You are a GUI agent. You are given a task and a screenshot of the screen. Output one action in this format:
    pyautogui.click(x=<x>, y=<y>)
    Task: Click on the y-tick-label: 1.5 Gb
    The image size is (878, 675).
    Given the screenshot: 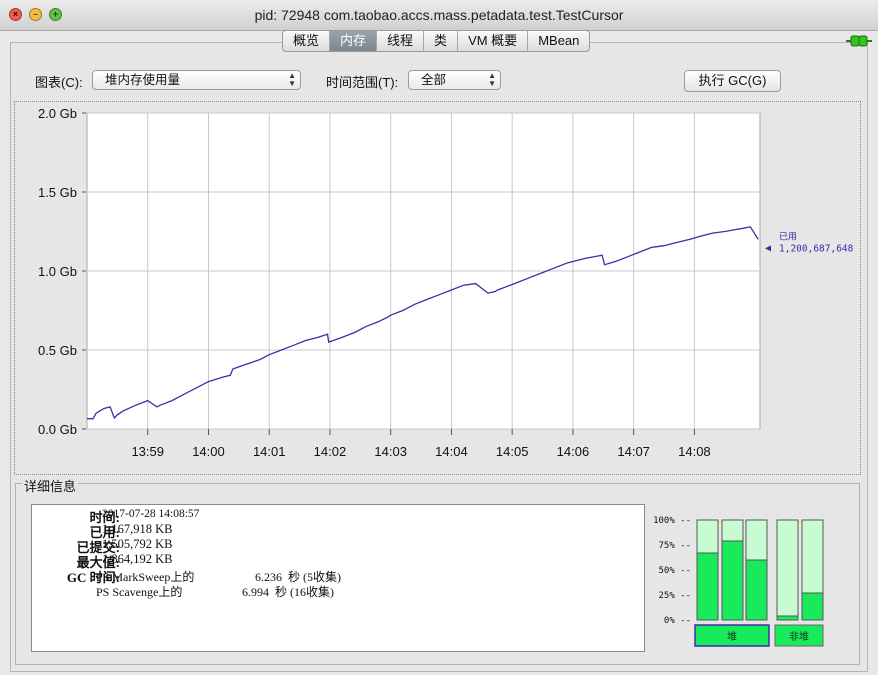 What is the action you would take?
    pyautogui.click(x=57, y=192)
    